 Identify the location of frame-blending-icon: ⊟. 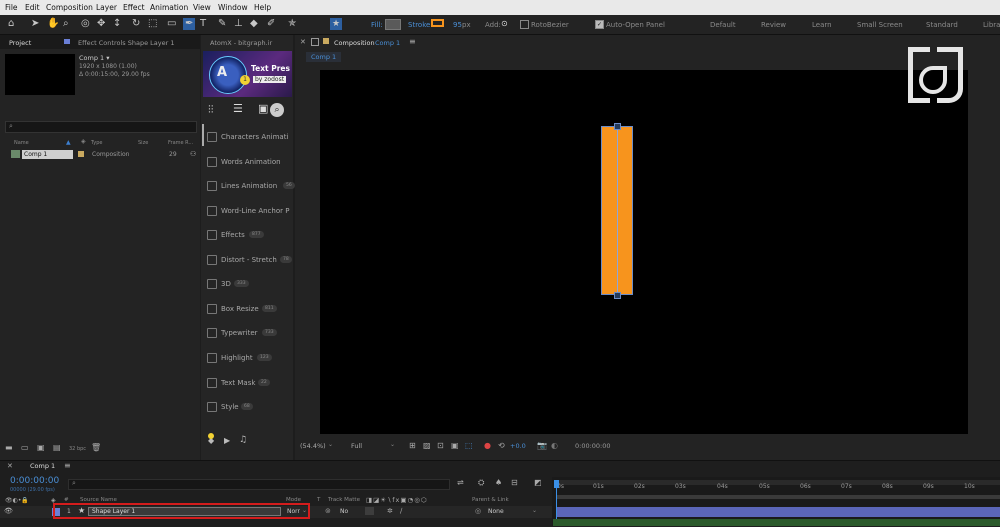
(514, 482).